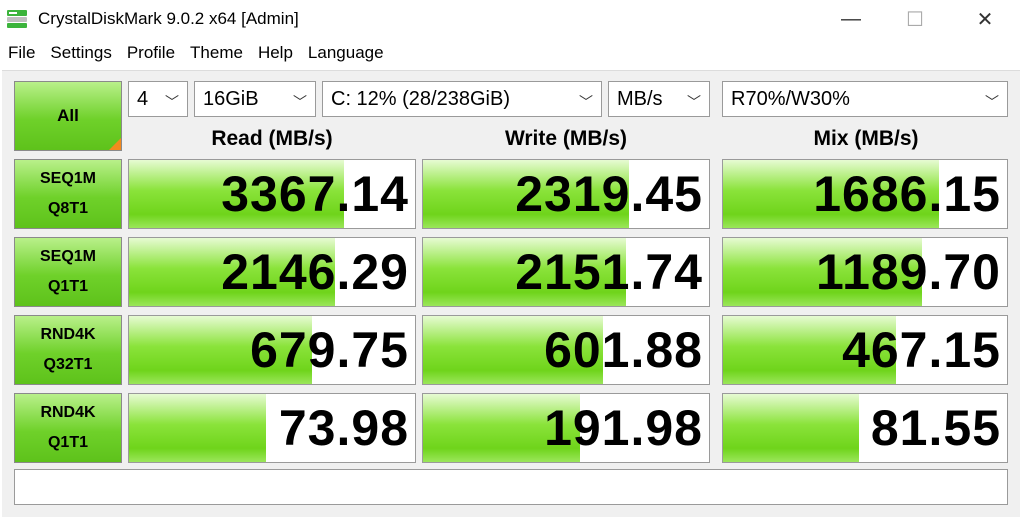 This screenshot has height=518, width=1022. What do you see at coordinates (343, 428) in the screenshot?
I see `result-value: 73.98` at bounding box center [343, 428].